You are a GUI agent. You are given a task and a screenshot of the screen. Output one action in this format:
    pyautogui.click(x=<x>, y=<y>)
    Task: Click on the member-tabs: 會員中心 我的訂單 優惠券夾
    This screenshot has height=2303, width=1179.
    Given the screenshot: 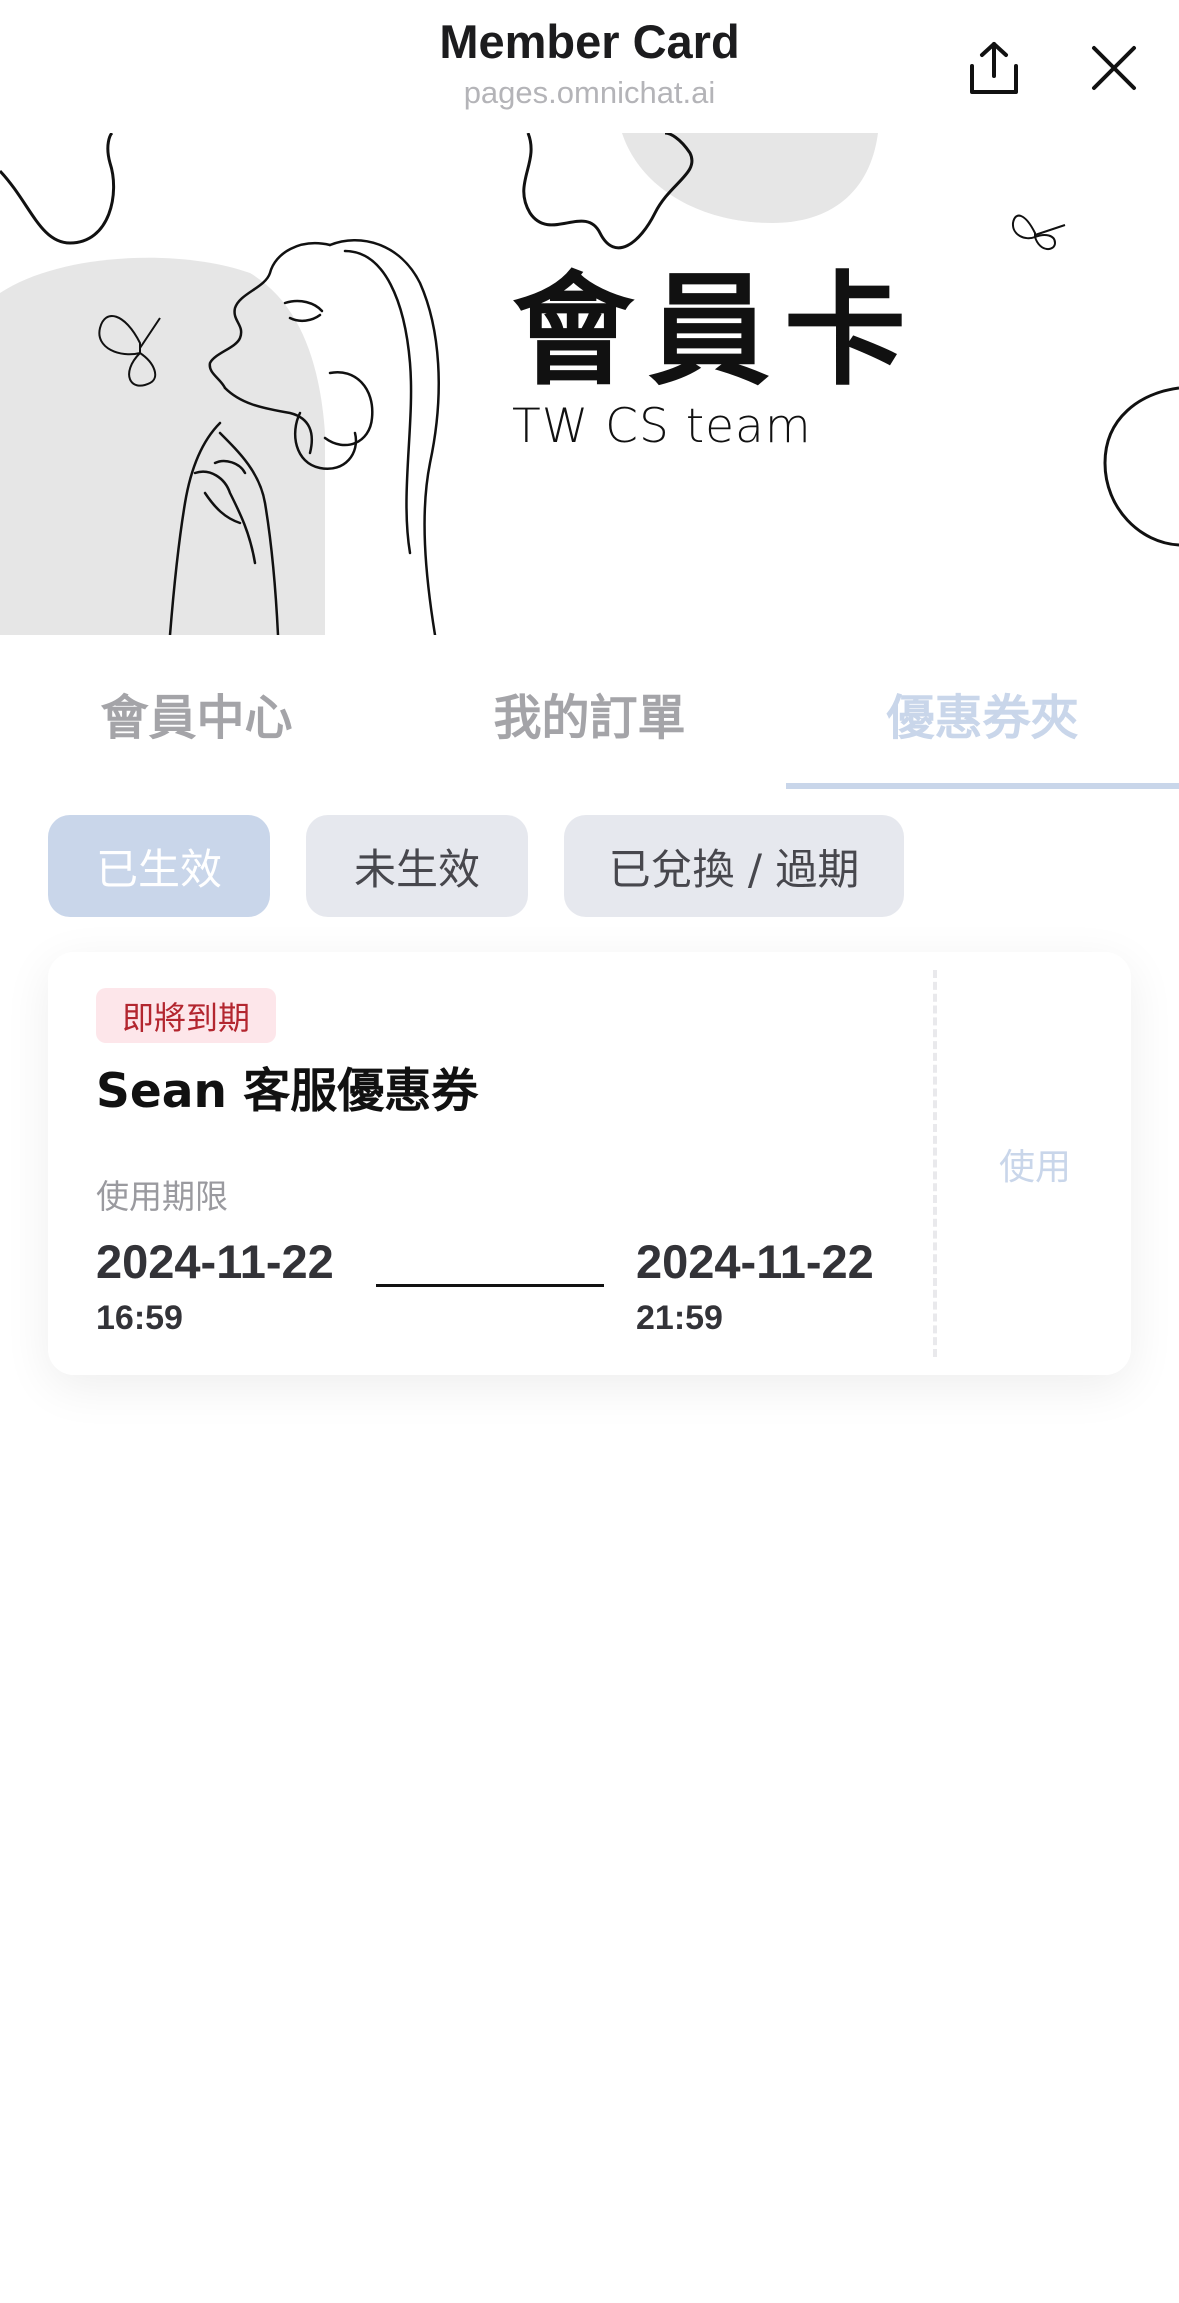 What is the action you would take?
    pyautogui.click(x=589, y=712)
    